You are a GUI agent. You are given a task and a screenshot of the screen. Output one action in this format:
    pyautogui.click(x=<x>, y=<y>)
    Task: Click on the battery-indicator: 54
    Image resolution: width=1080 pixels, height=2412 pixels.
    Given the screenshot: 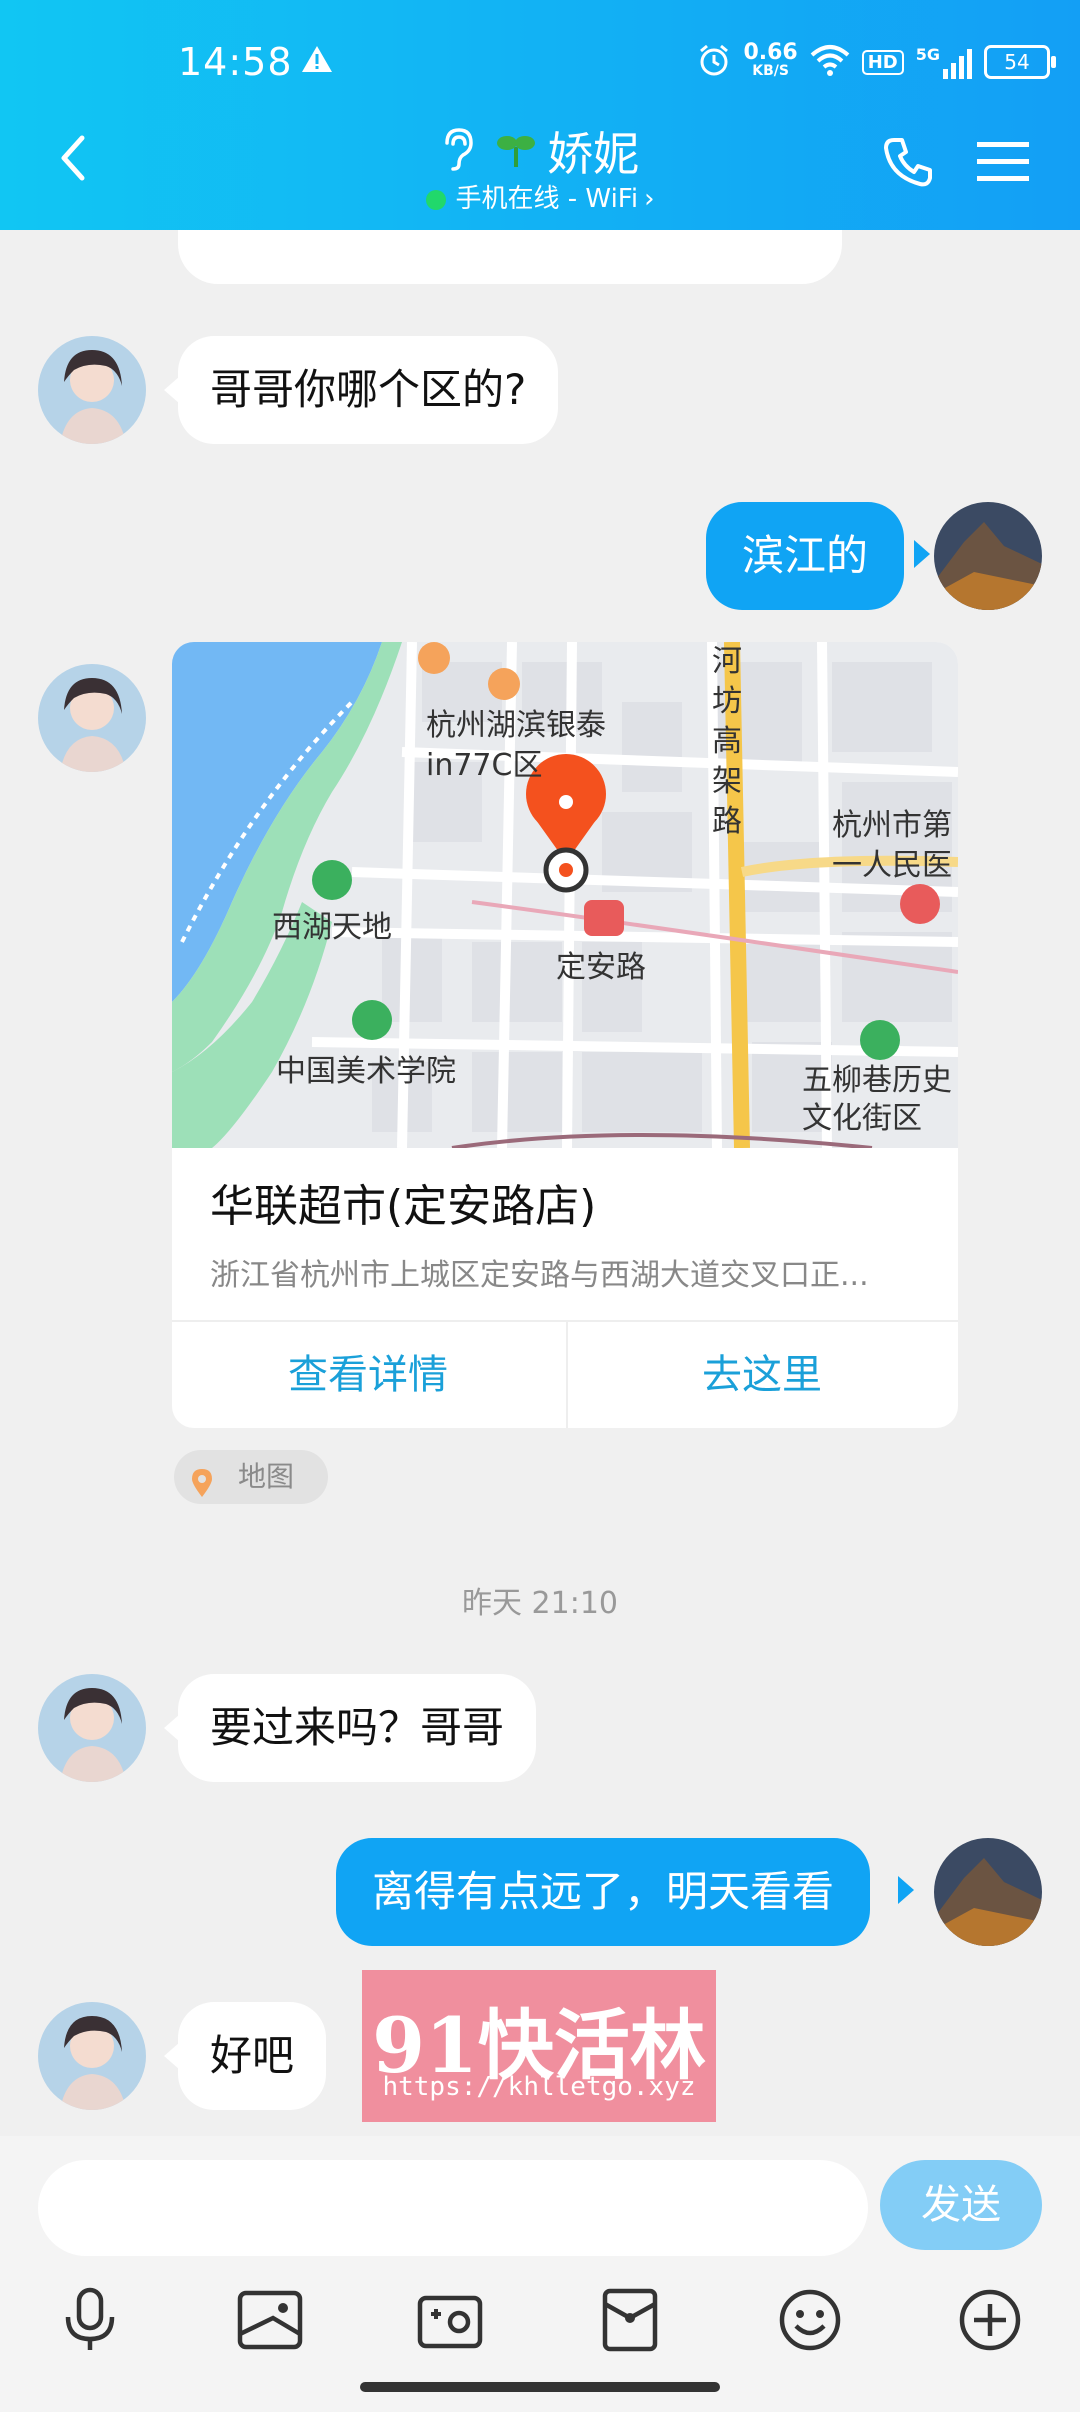 What is the action you would take?
    pyautogui.click(x=1020, y=62)
    